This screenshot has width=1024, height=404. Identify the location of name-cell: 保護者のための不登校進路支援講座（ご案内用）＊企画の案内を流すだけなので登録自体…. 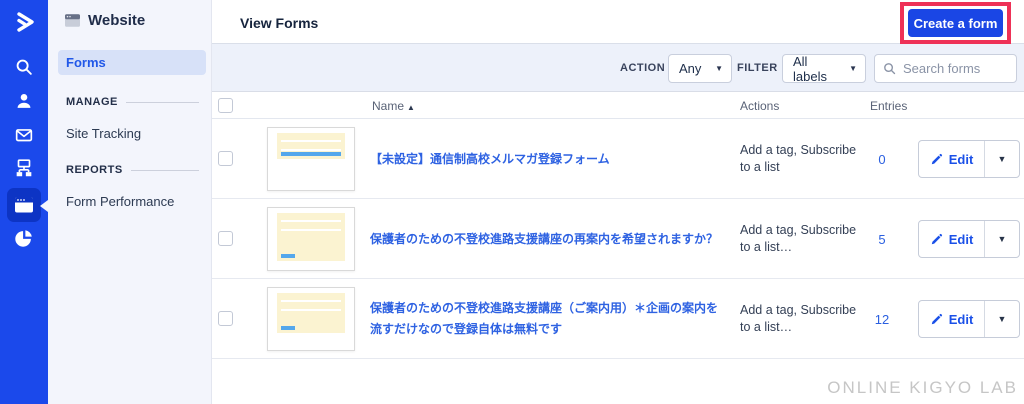
(549, 319).